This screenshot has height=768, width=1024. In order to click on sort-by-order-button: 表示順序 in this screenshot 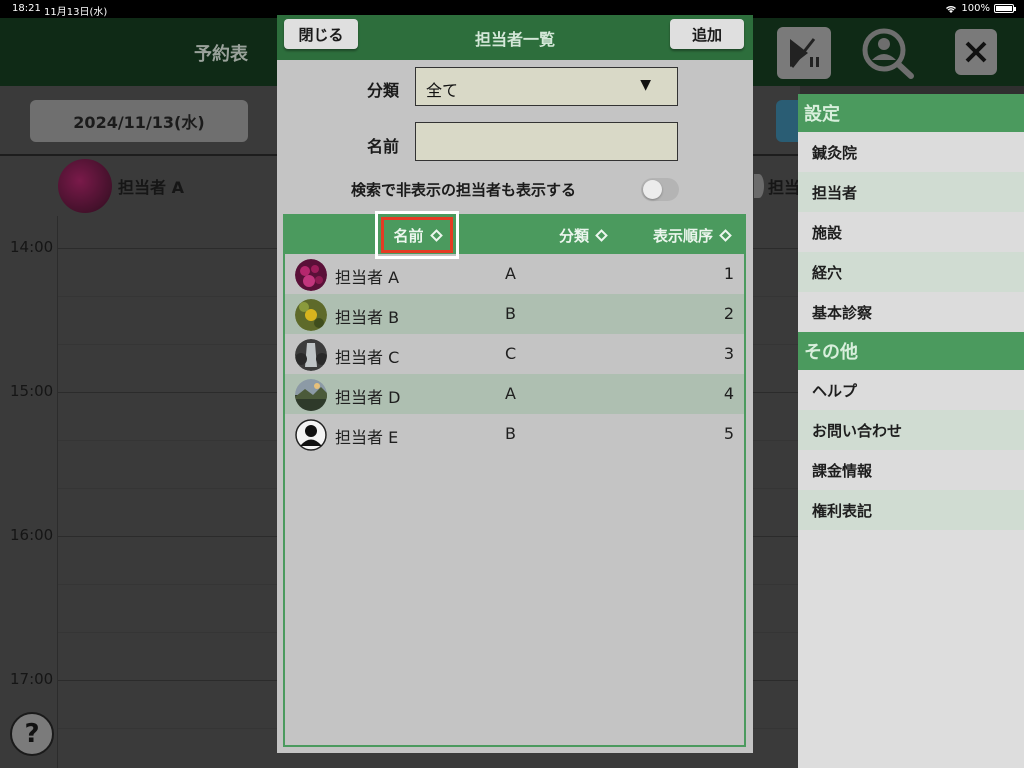, I will do `click(692, 235)`.